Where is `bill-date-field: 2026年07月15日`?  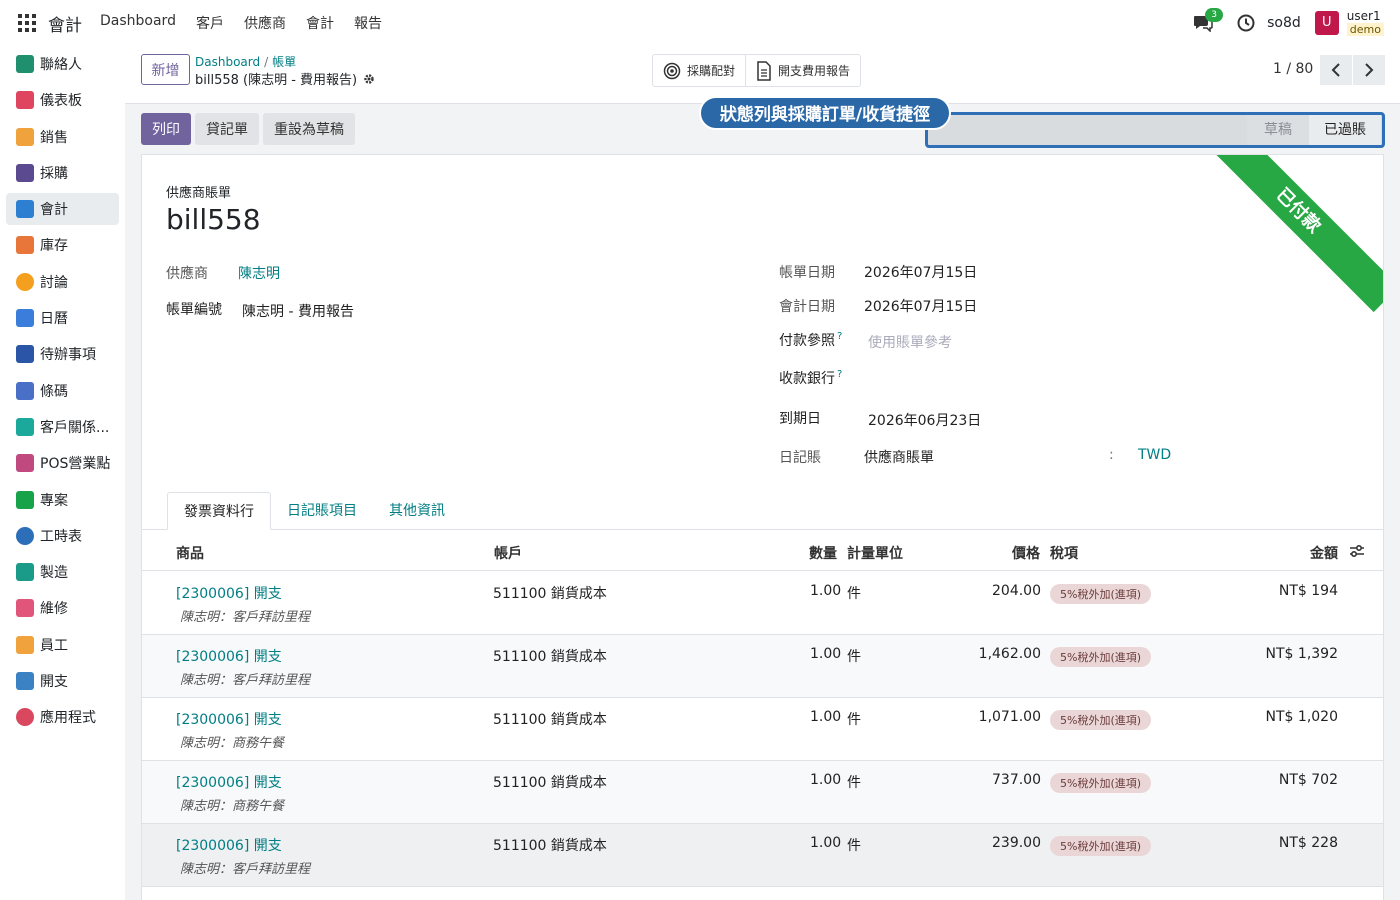 bill-date-field: 2026年07月15日 is located at coordinates (920, 272).